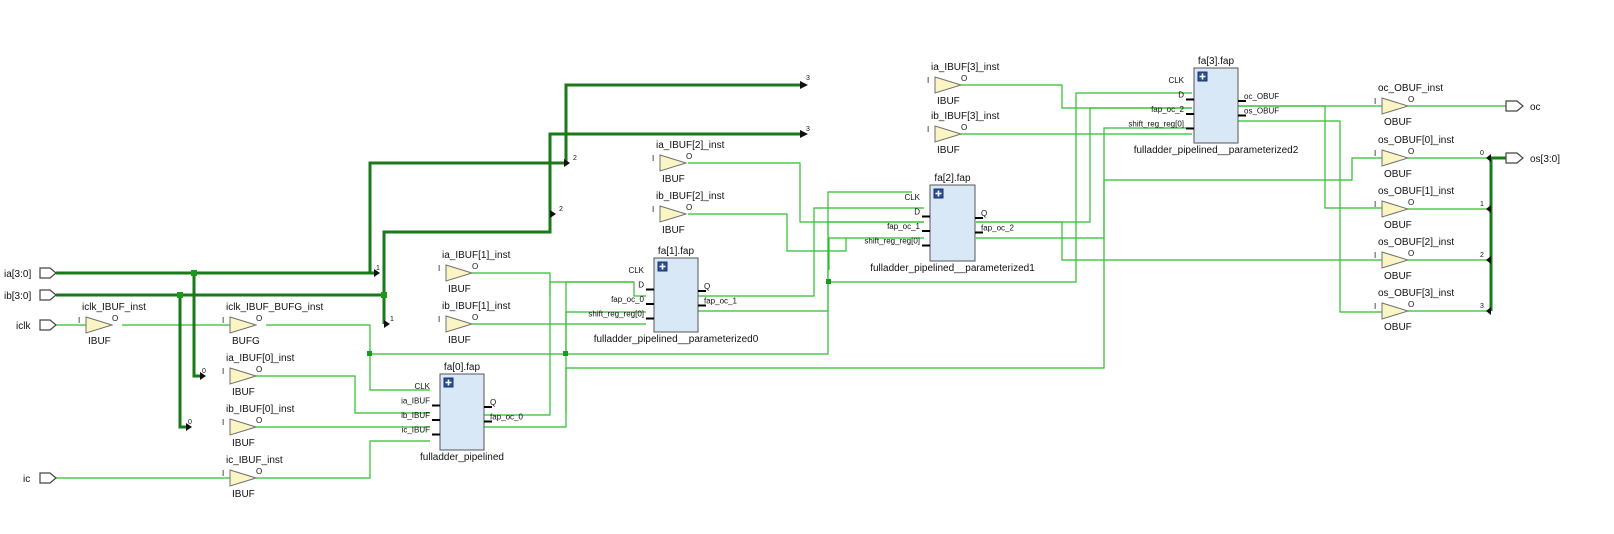  What do you see at coordinates (1482, 306) in the screenshot?
I see `bit-label-os3: 3` at bounding box center [1482, 306].